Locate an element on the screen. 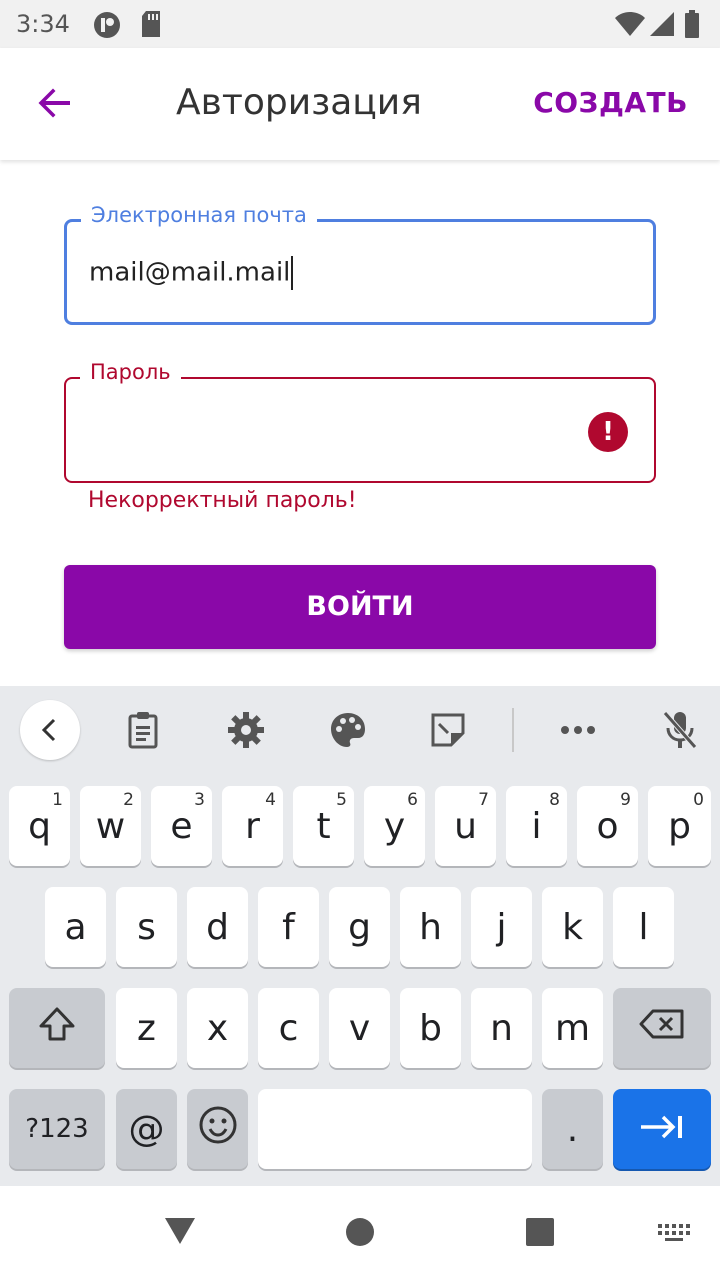  key-l: l is located at coordinates (643, 927).